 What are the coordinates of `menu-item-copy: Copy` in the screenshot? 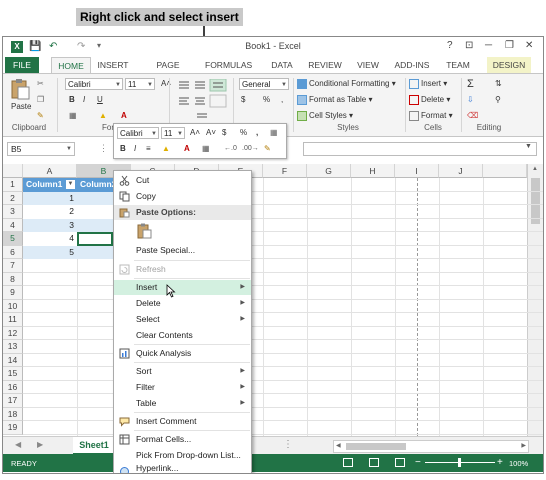 It's located at (182, 196).